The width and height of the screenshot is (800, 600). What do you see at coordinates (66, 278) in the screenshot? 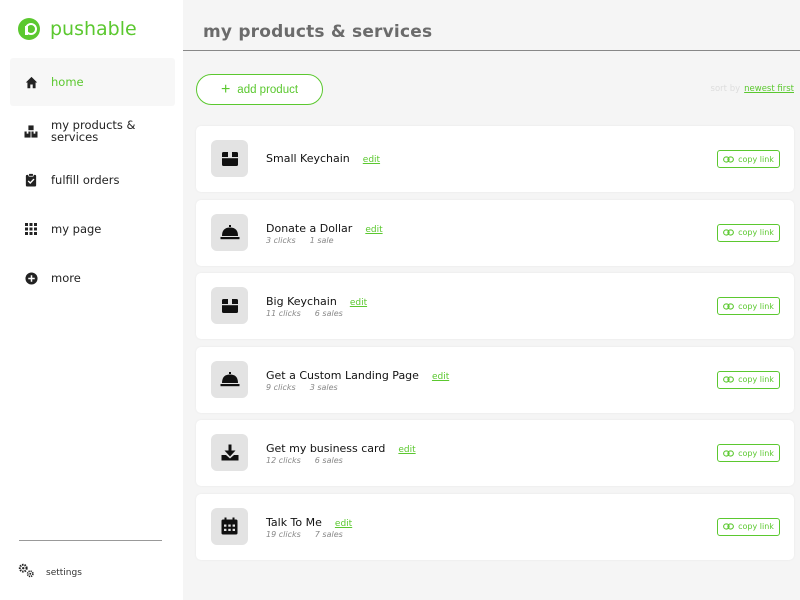
I see `sidebar-item-label: more` at bounding box center [66, 278].